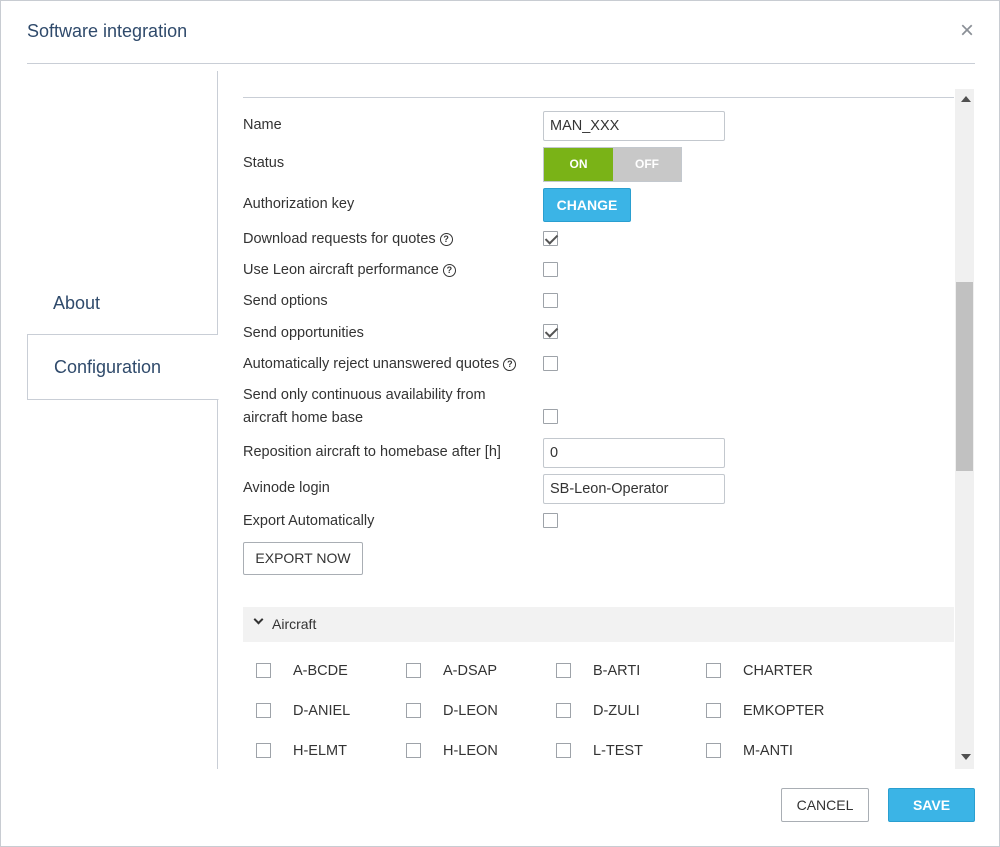 Image resolution: width=1000 pixels, height=847 pixels. What do you see at coordinates (550, 300) in the screenshot?
I see `send-options-checkbox` at bounding box center [550, 300].